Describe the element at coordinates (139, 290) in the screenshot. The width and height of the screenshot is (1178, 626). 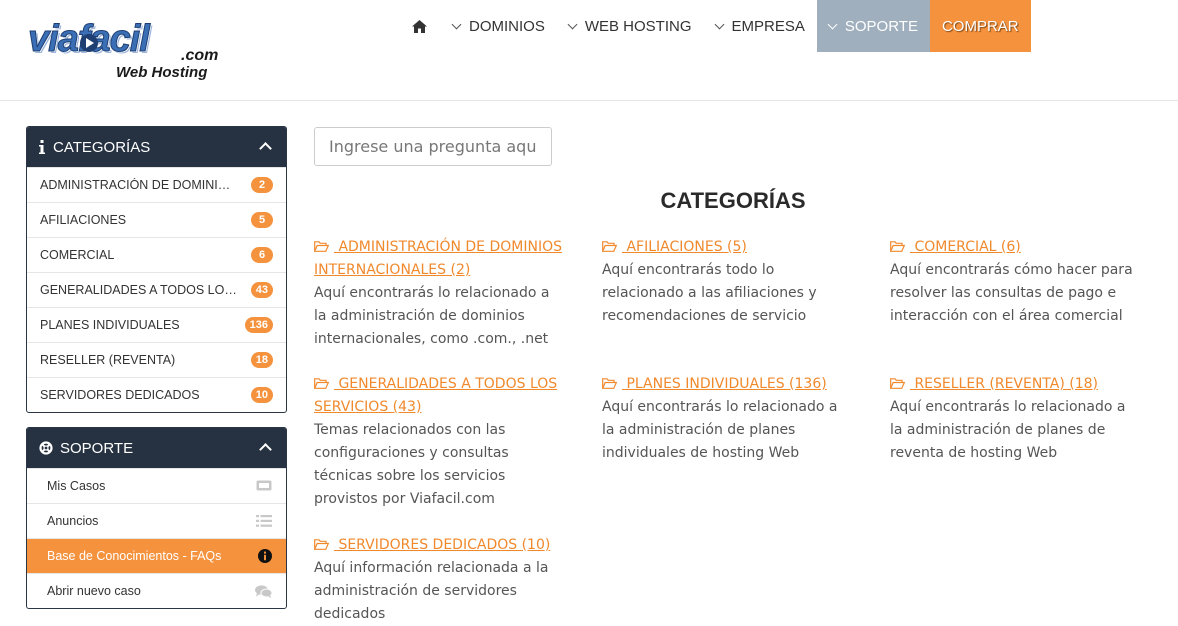
I see `sidebar-item-label: GENERALIDADES A TODOS LOS SERVICIOS` at that location.